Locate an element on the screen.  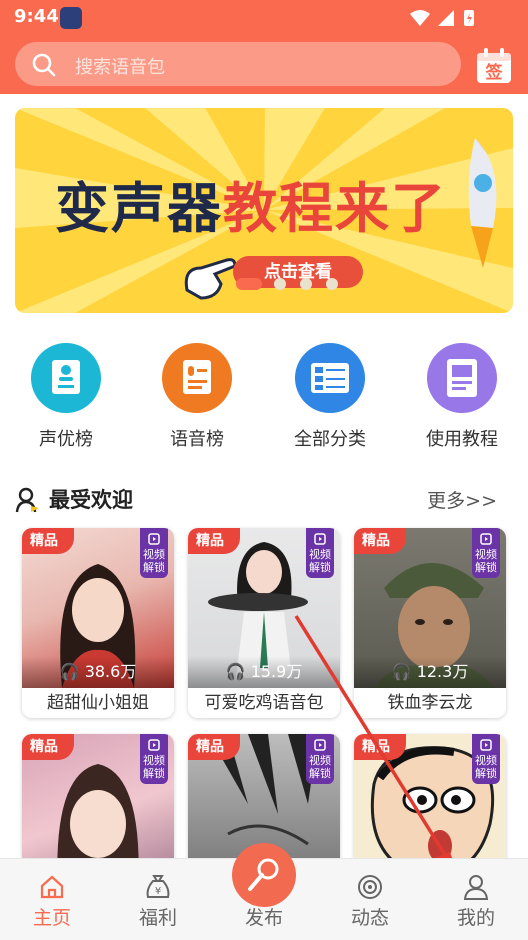
person-icon is located at coordinates (476, 887).